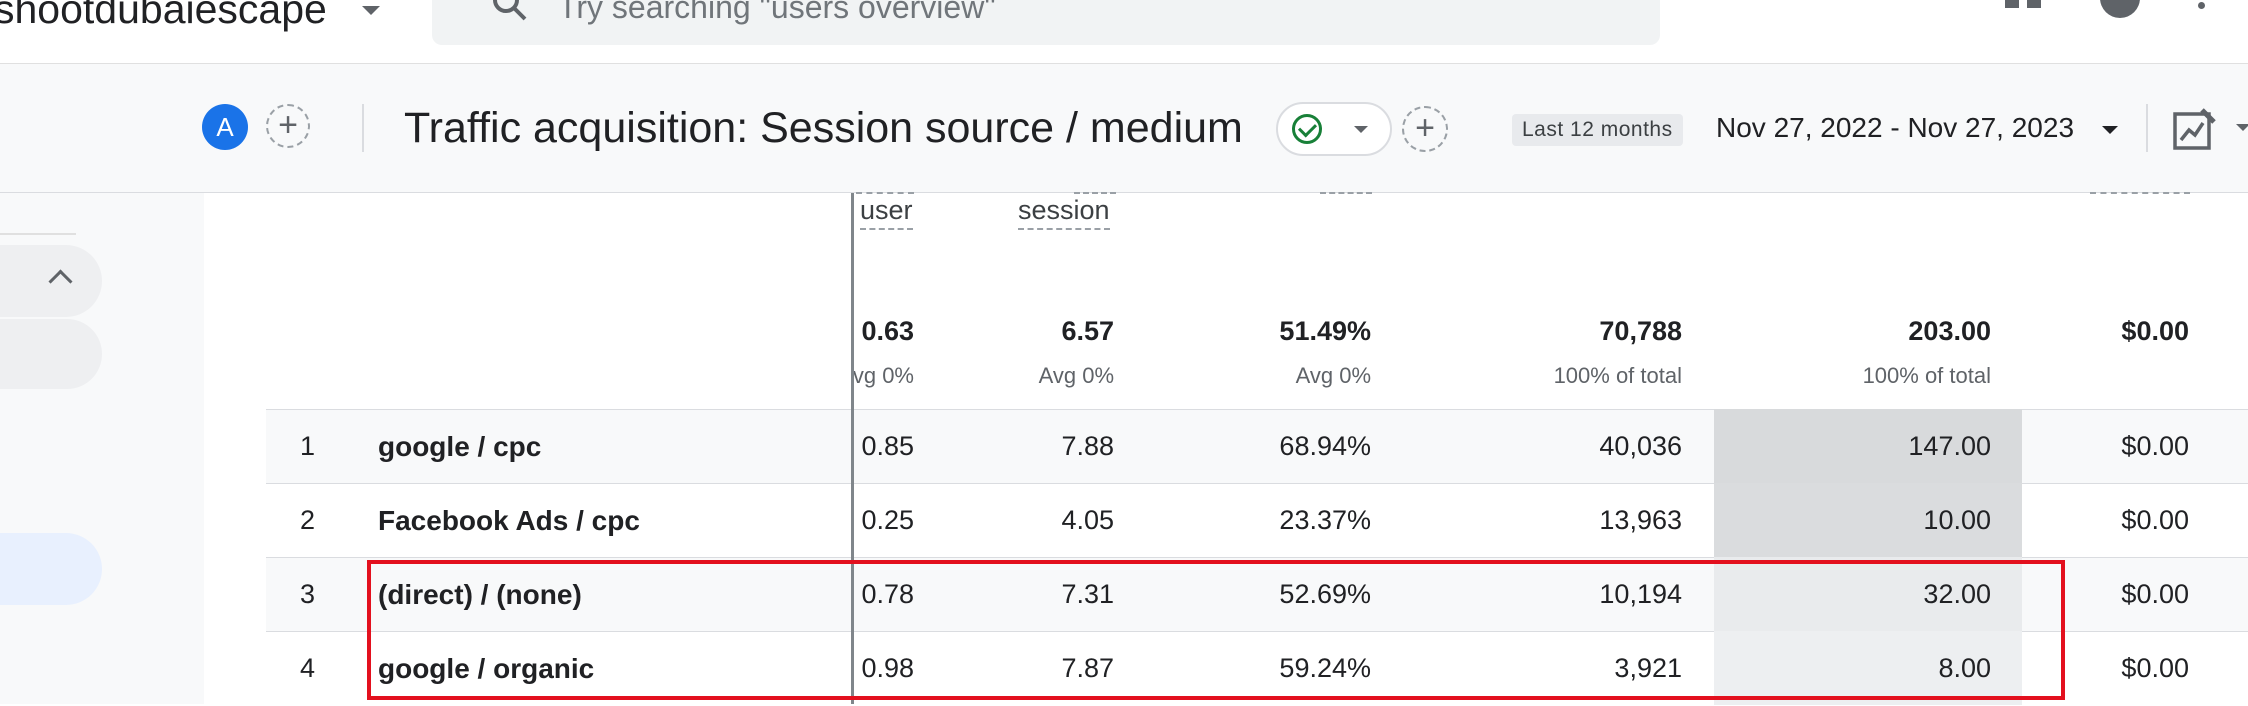 This screenshot has height=706, width=2248. I want to click on search-bar, so click(1046, 22).